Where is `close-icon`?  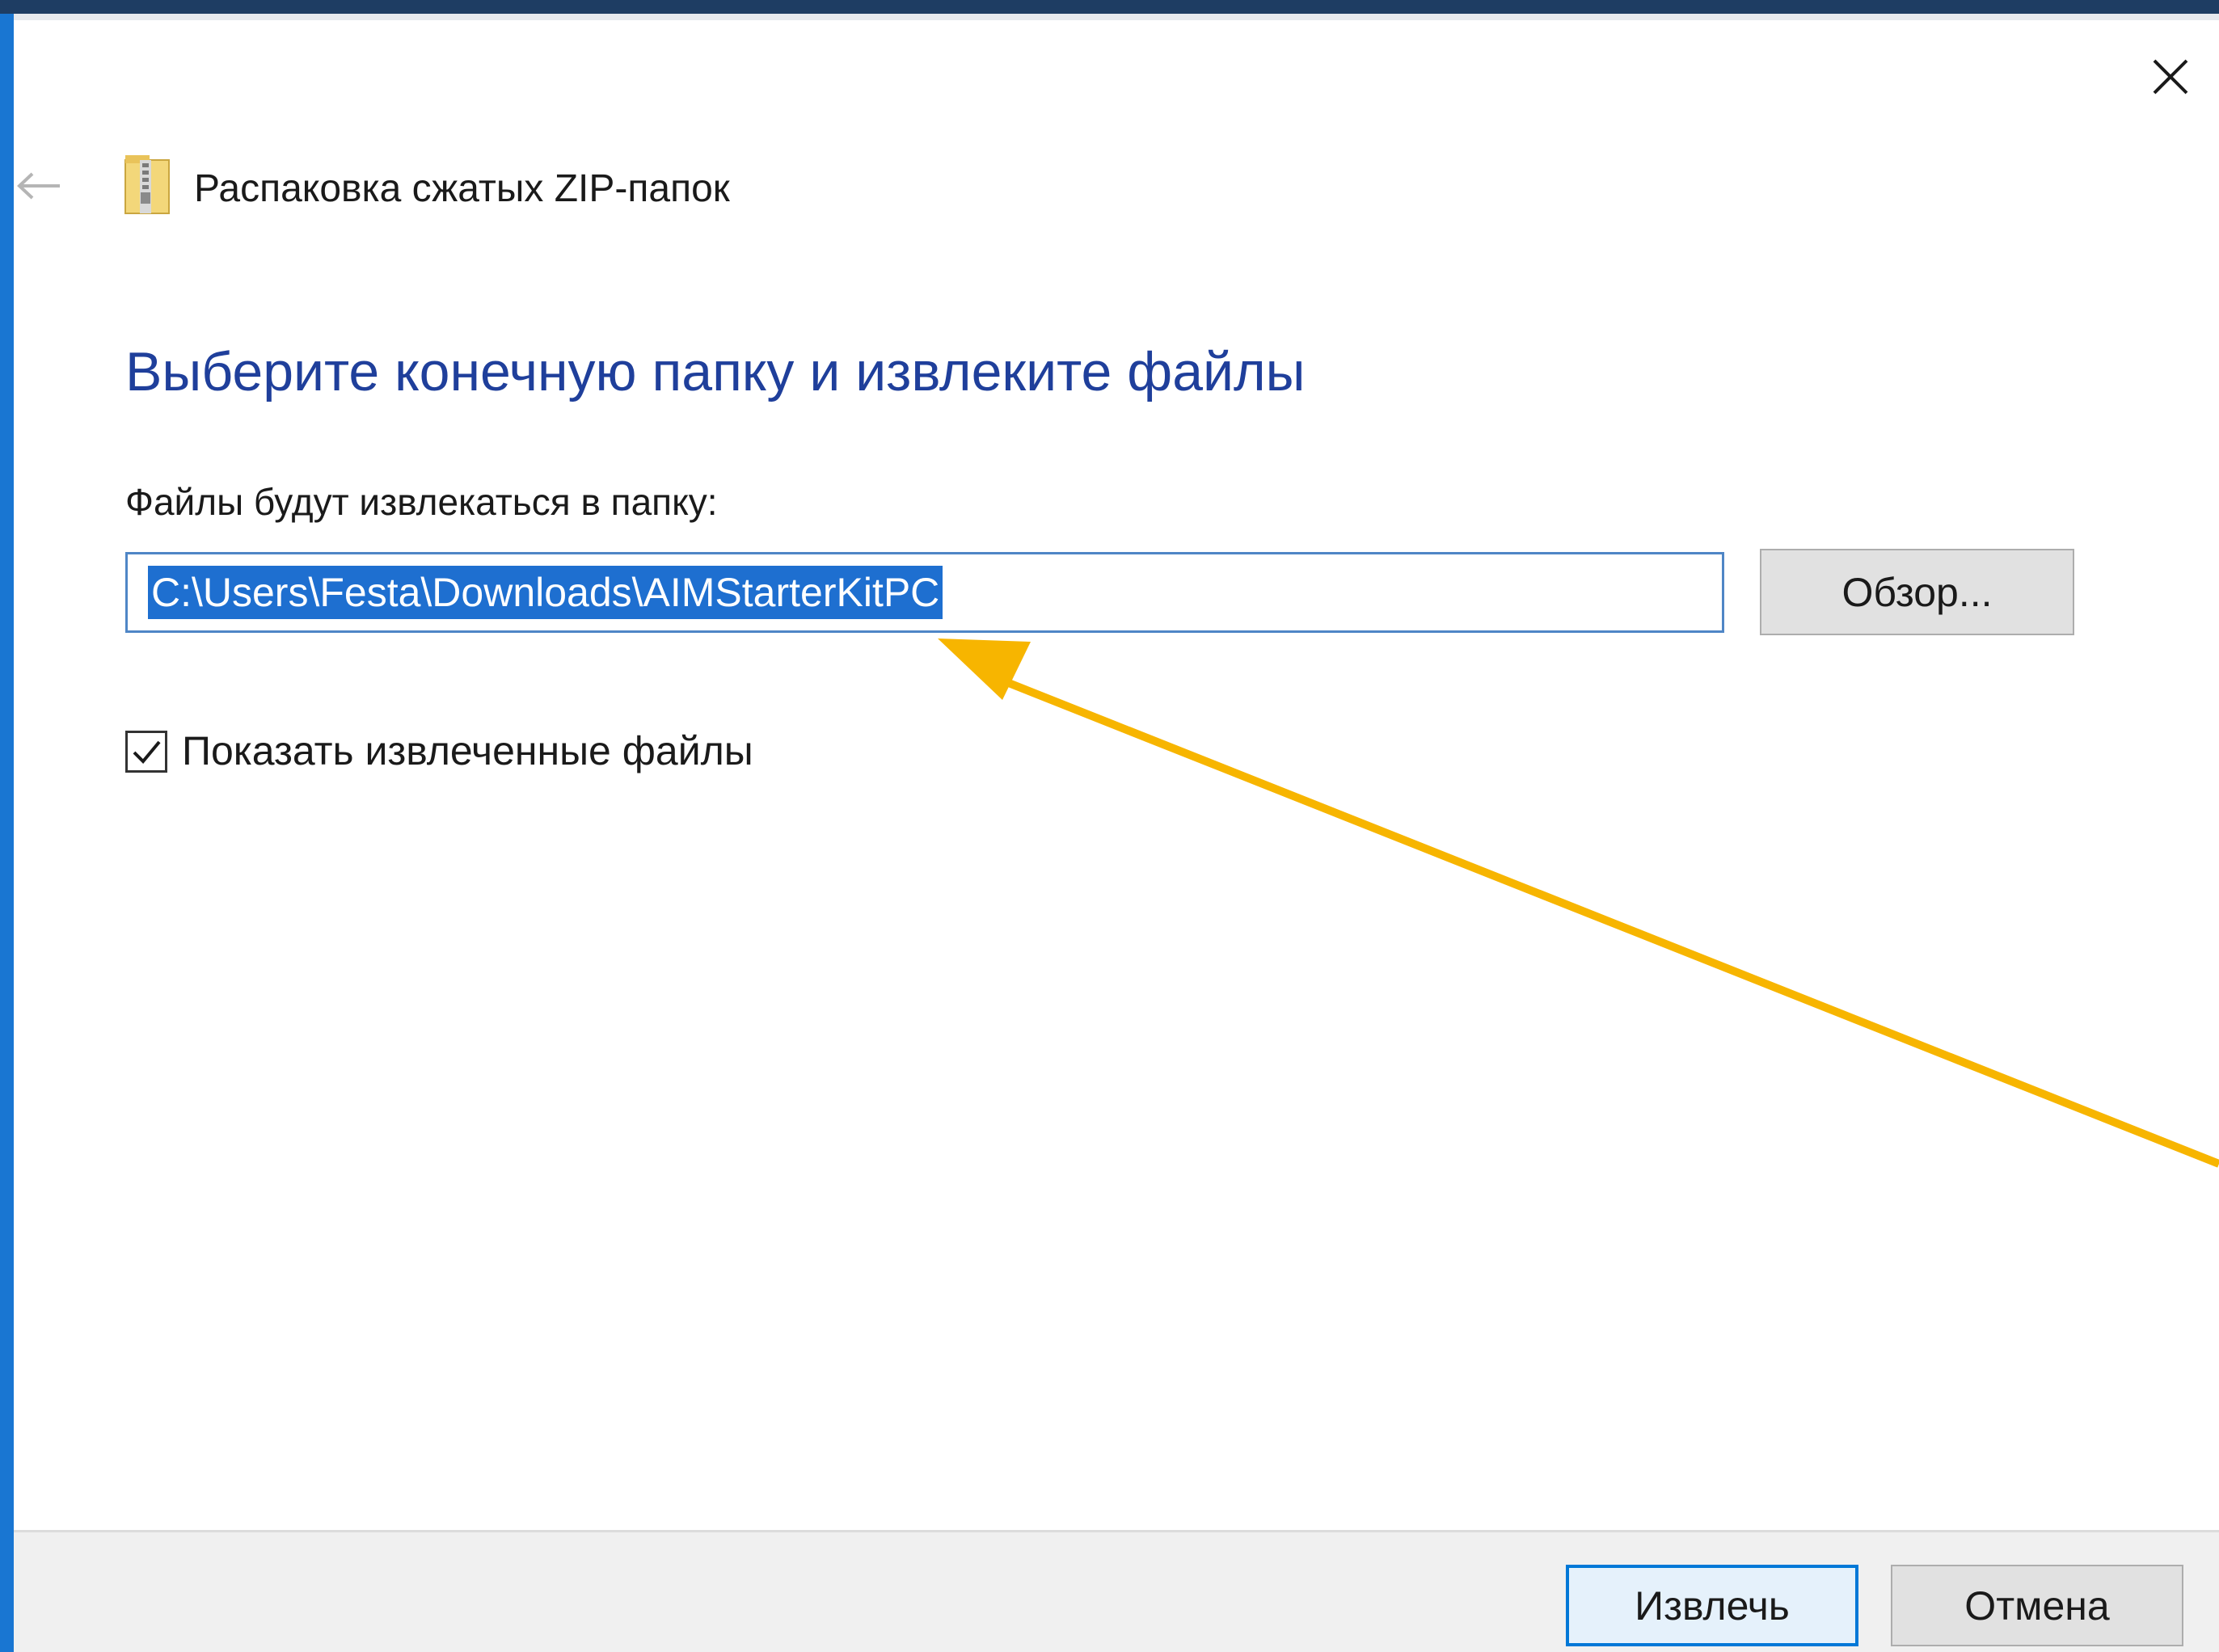
close-icon is located at coordinates (2171, 77).